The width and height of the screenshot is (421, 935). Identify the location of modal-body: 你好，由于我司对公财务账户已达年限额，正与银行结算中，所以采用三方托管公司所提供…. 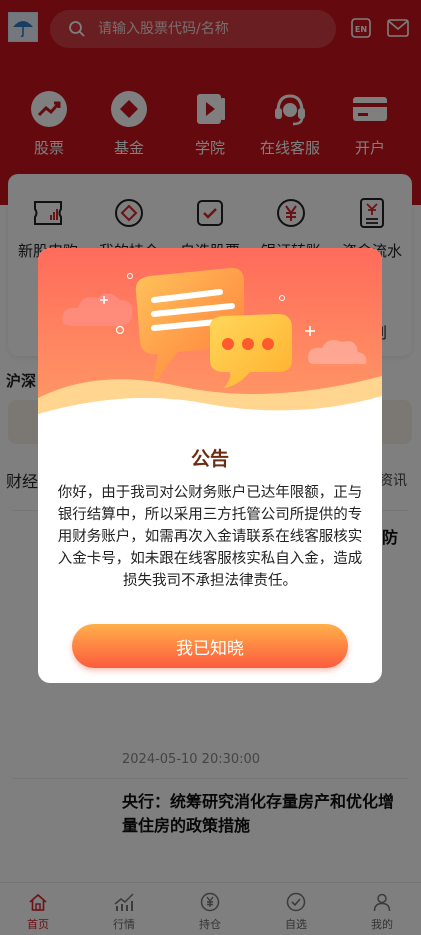
(210, 537).